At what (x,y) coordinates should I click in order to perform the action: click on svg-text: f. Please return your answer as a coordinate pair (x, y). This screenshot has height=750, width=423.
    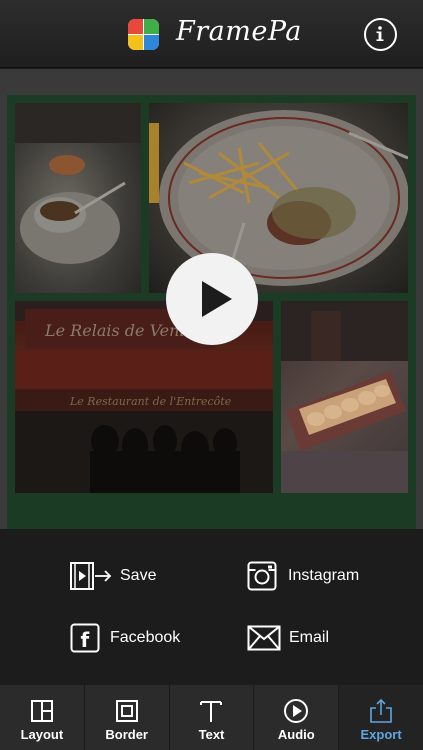
    Looking at the image, I should click on (85, 640).